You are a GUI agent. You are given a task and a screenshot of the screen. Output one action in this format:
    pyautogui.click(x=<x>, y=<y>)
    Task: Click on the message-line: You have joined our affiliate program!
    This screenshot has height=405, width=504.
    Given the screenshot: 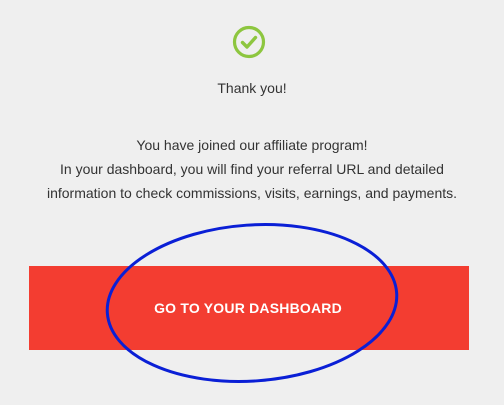 What is the action you would take?
    pyautogui.click(x=252, y=145)
    